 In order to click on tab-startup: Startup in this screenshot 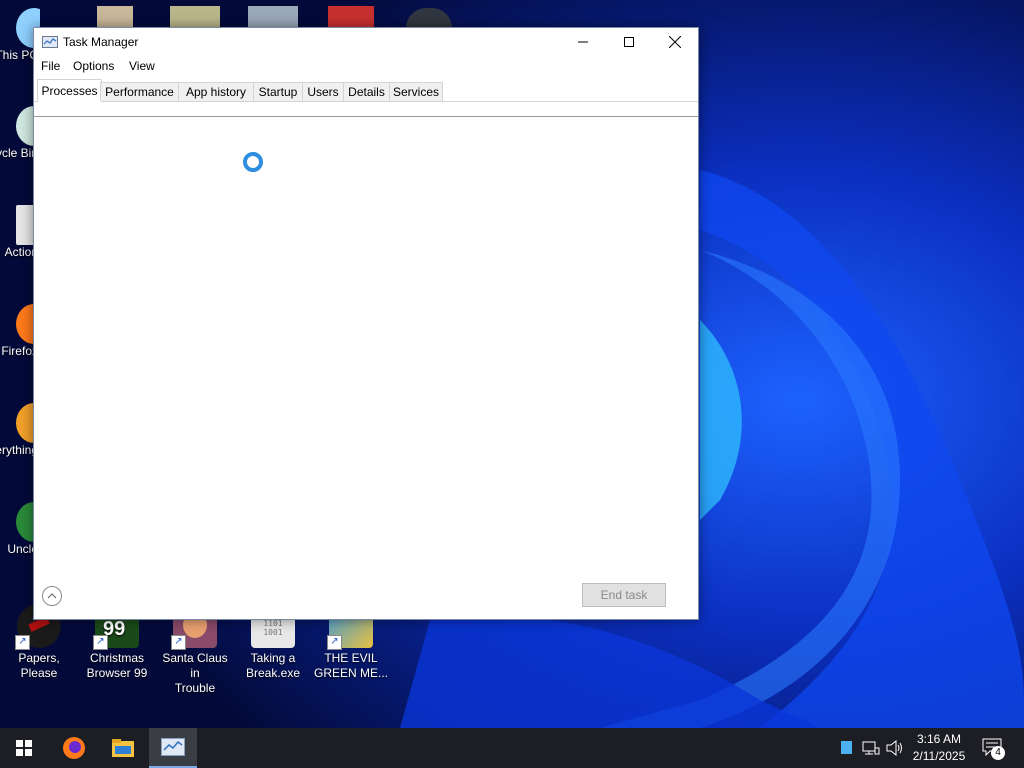, I will do `click(278, 91)`.